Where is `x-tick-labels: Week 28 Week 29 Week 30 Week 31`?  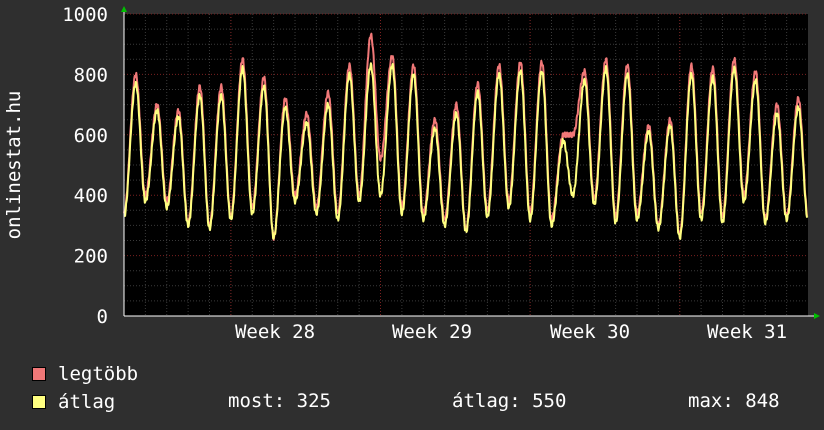 x-tick-labels: Week 28 Week 29 Week 30 Week 31 is located at coordinates (511, 332).